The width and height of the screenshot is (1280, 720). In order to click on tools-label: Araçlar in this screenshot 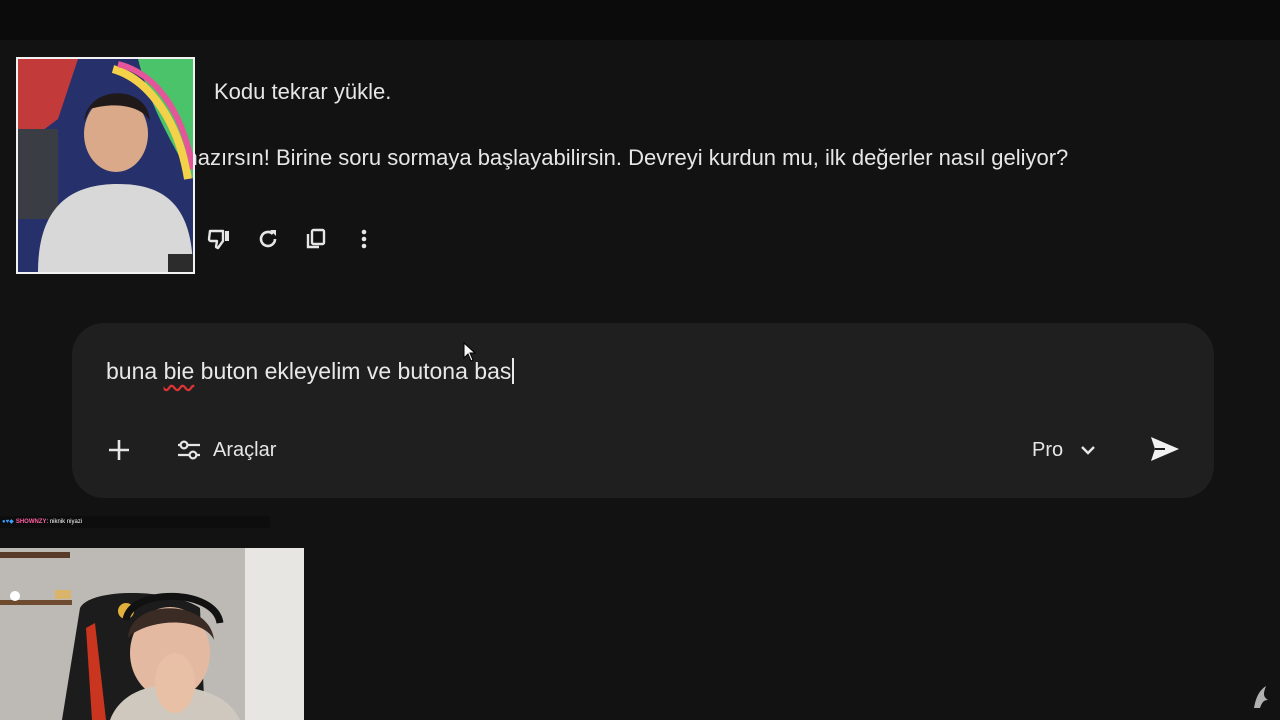, I will do `click(245, 449)`.